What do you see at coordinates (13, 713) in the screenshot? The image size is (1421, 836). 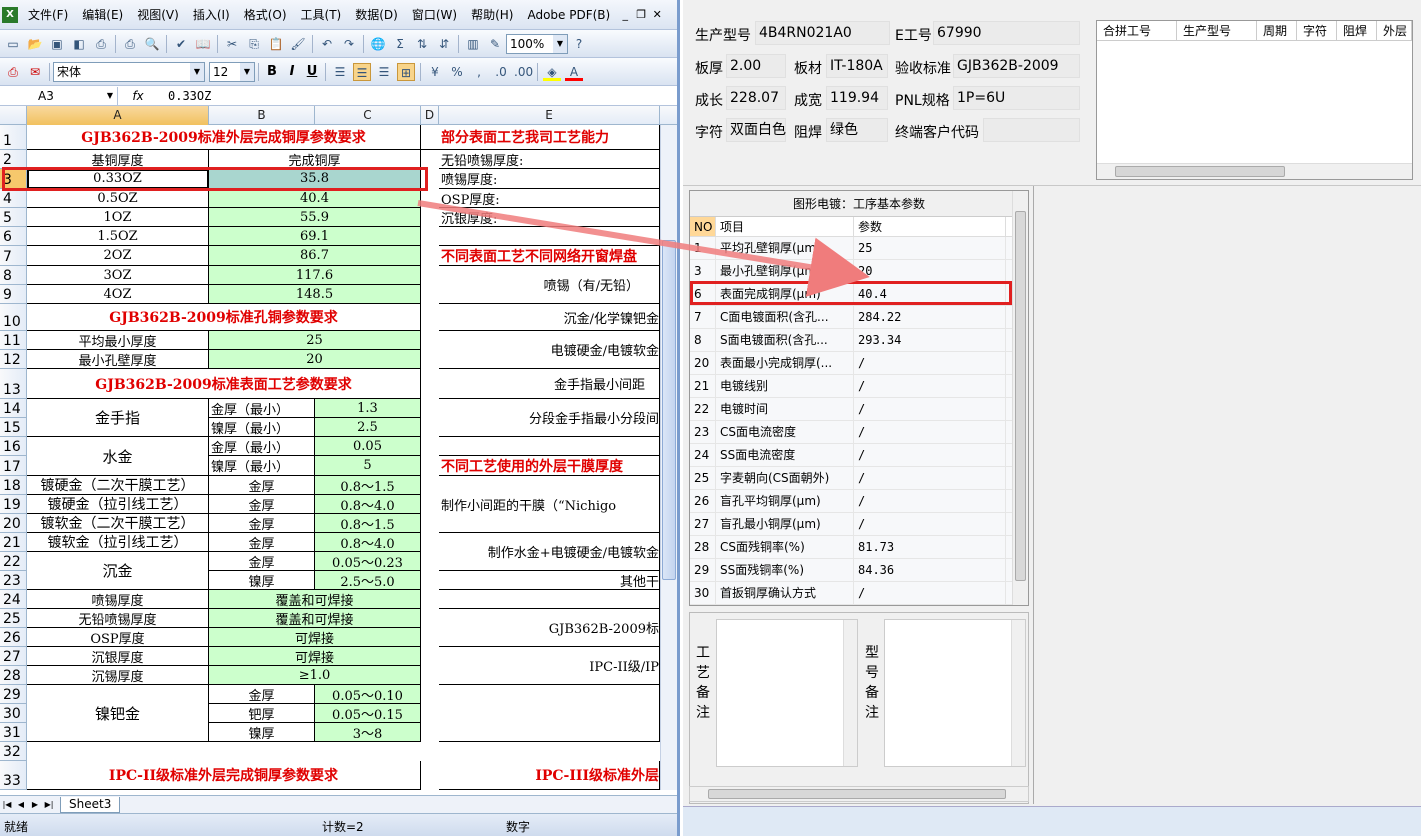 I see `row-header: 30` at bounding box center [13, 713].